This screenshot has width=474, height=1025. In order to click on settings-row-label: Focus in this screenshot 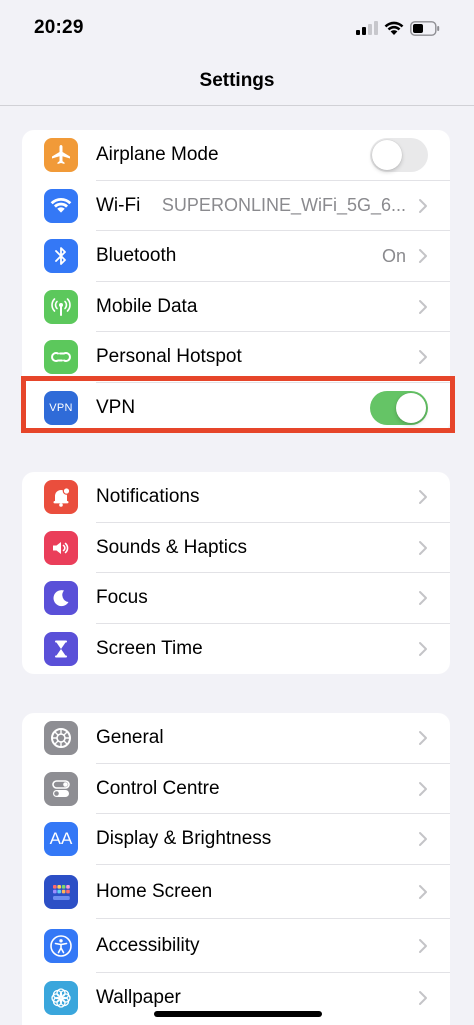, I will do `click(122, 598)`.